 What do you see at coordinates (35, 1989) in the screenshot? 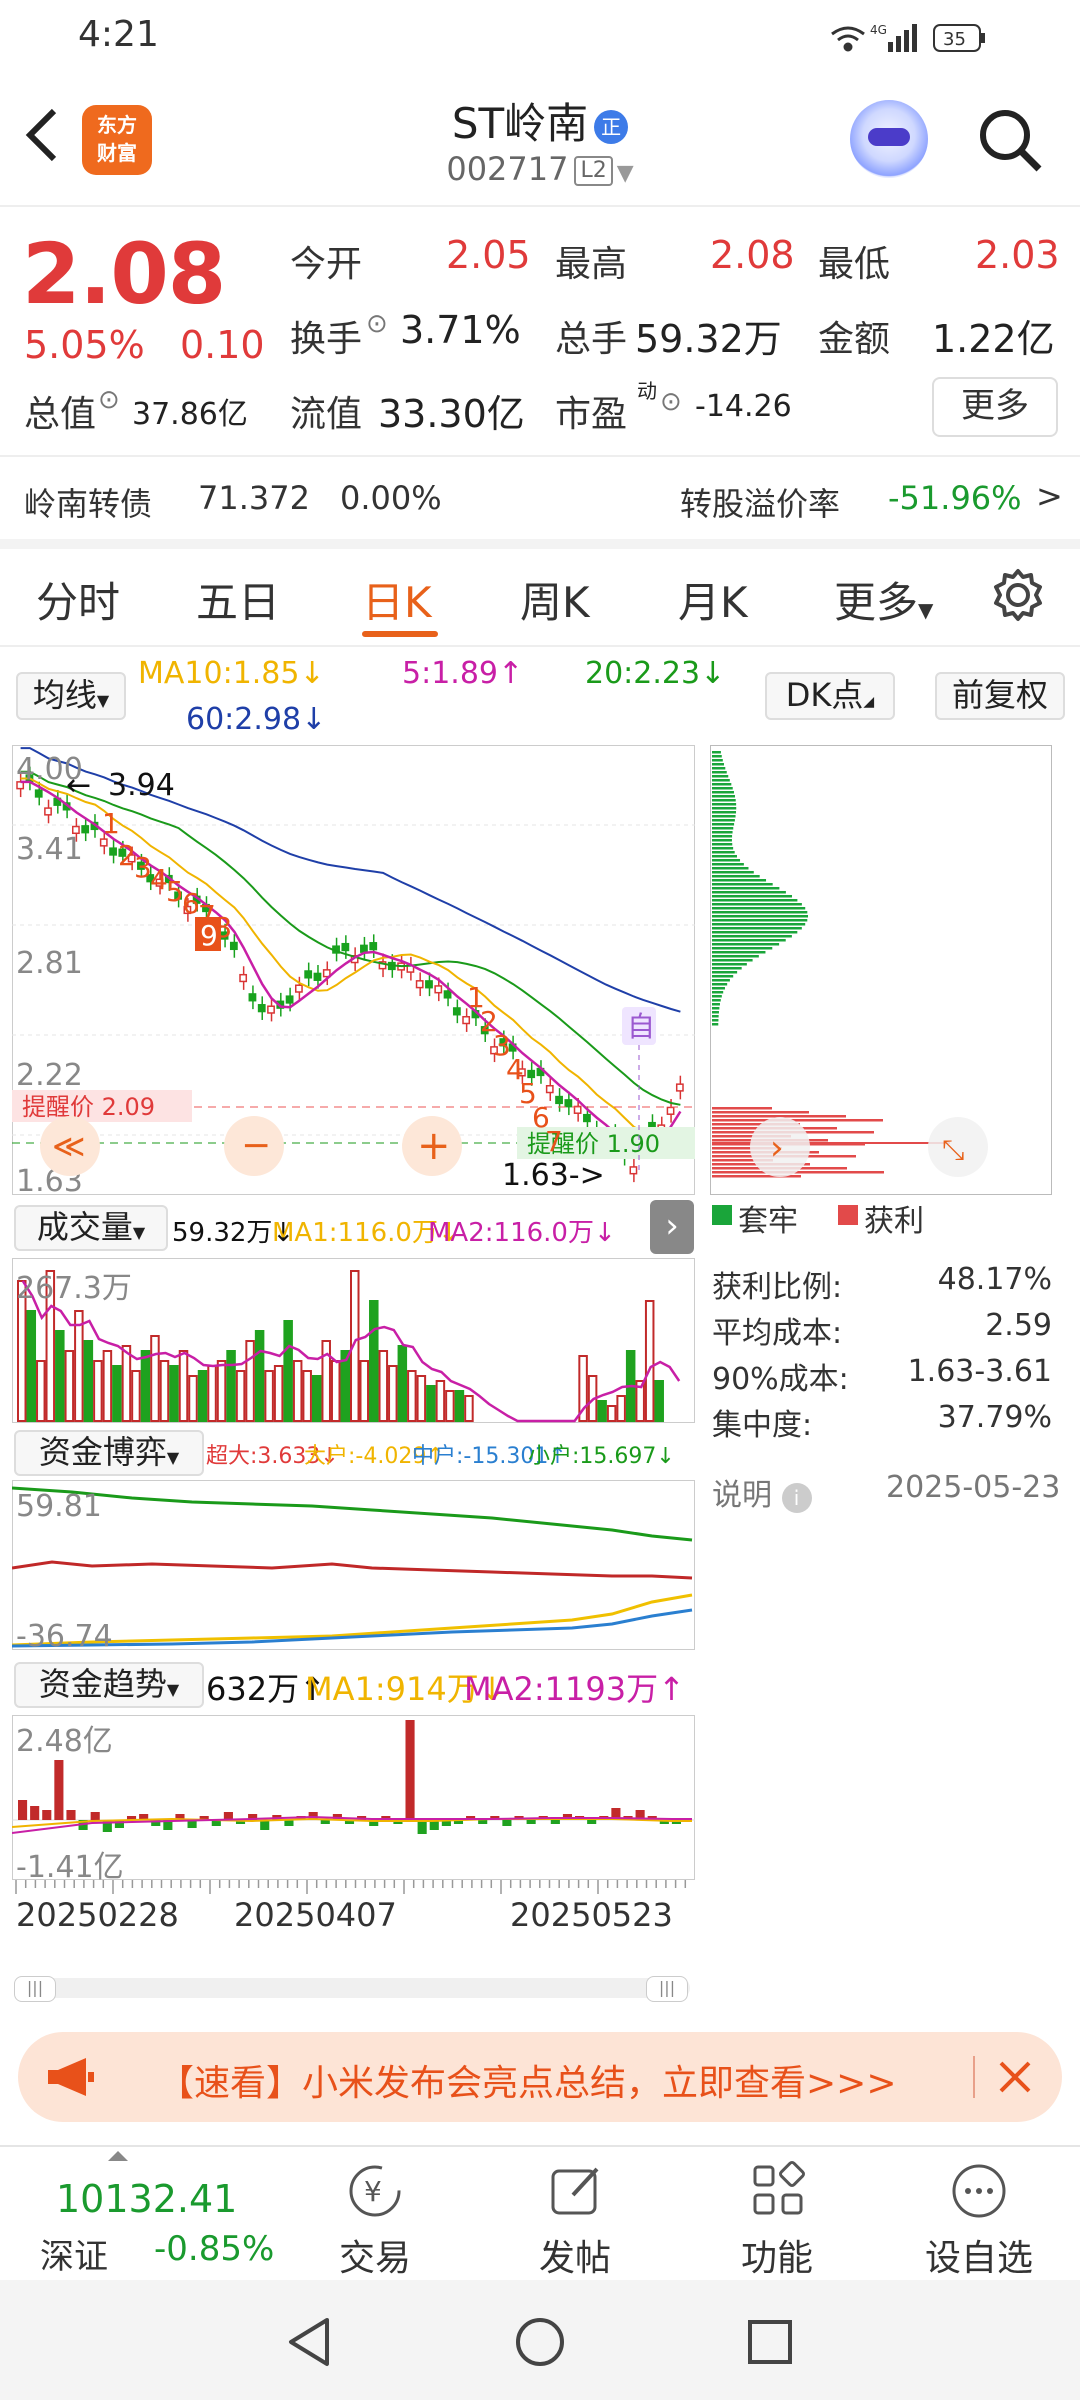
I see `range-handle-left: |||` at bounding box center [35, 1989].